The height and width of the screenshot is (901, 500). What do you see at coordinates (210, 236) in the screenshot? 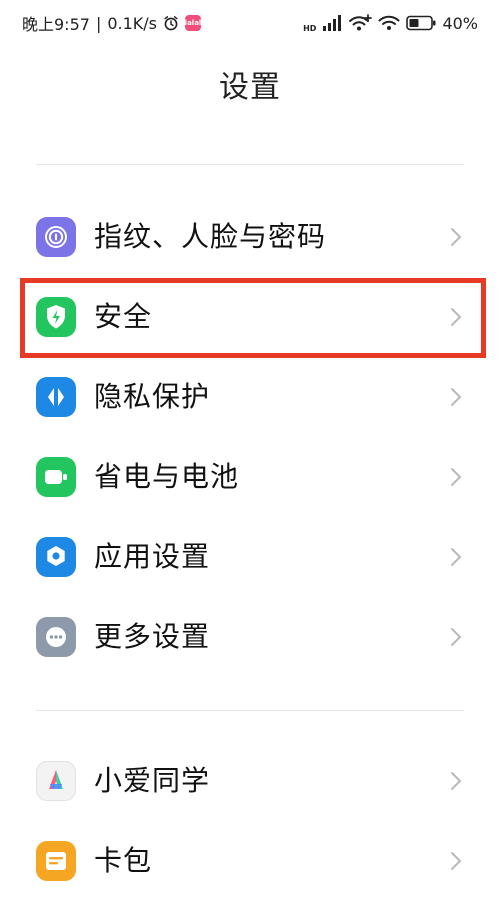
I see `settings-item-label: 指纹、人脸与密码` at bounding box center [210, 236].